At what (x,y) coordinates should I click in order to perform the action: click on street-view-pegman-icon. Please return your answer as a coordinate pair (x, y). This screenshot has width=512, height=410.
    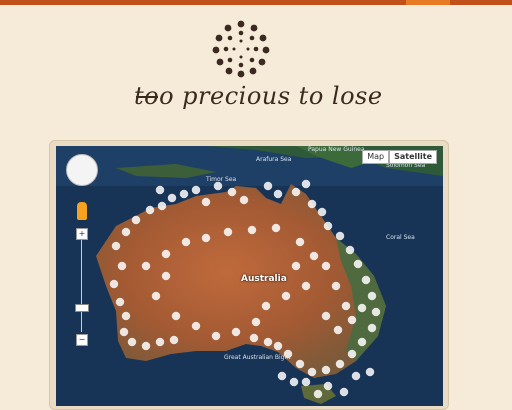
    Looking at the image, I should click on (82, 211).